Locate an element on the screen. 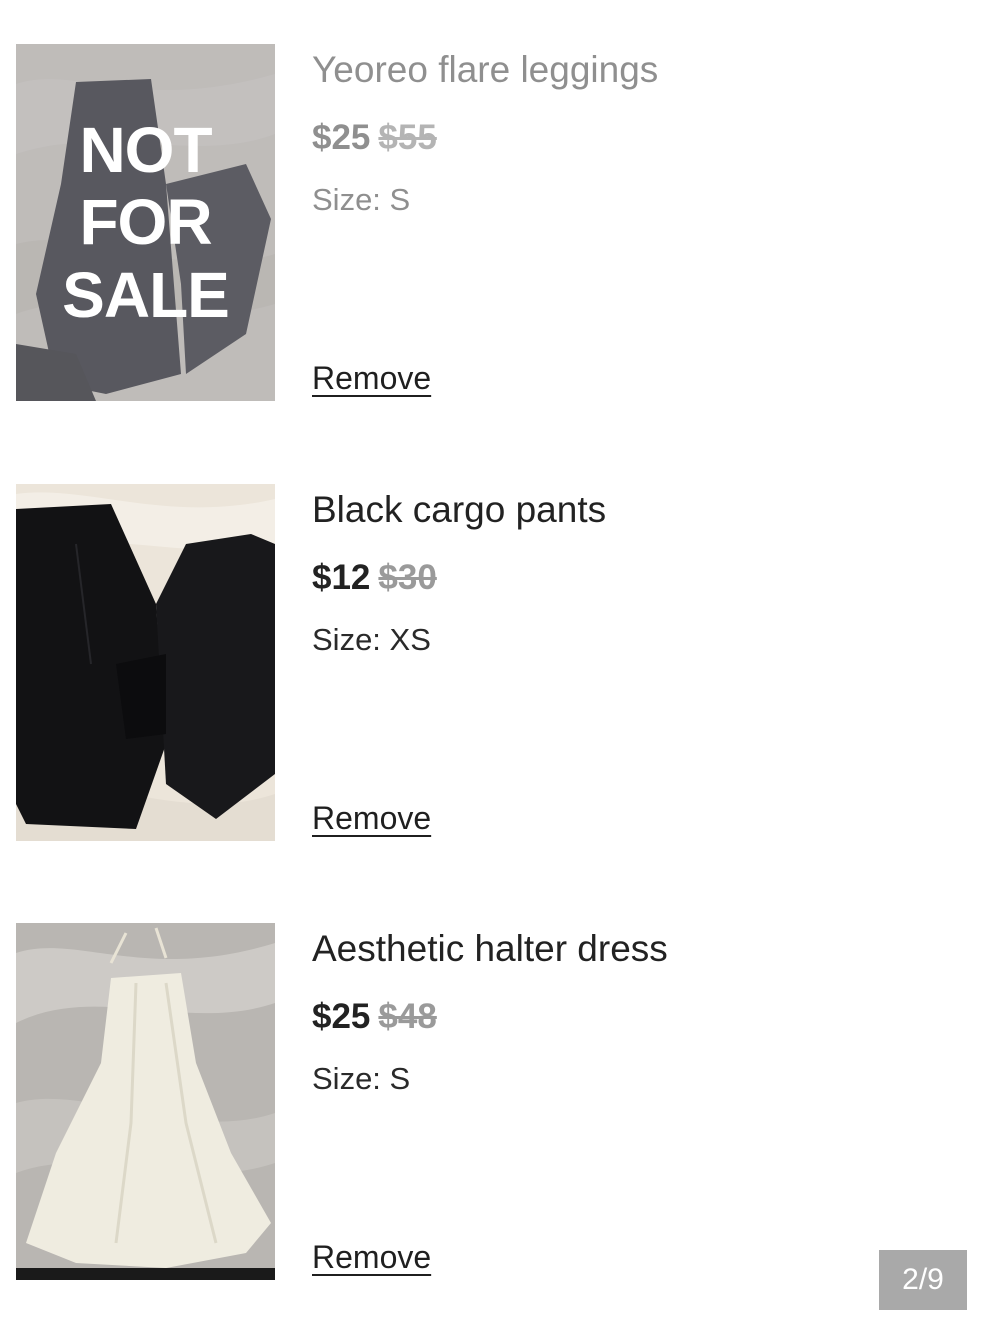 This screenshot has width=1000, height=1333. page-indicator: 2/9 is located at coordinates (923, 1280).